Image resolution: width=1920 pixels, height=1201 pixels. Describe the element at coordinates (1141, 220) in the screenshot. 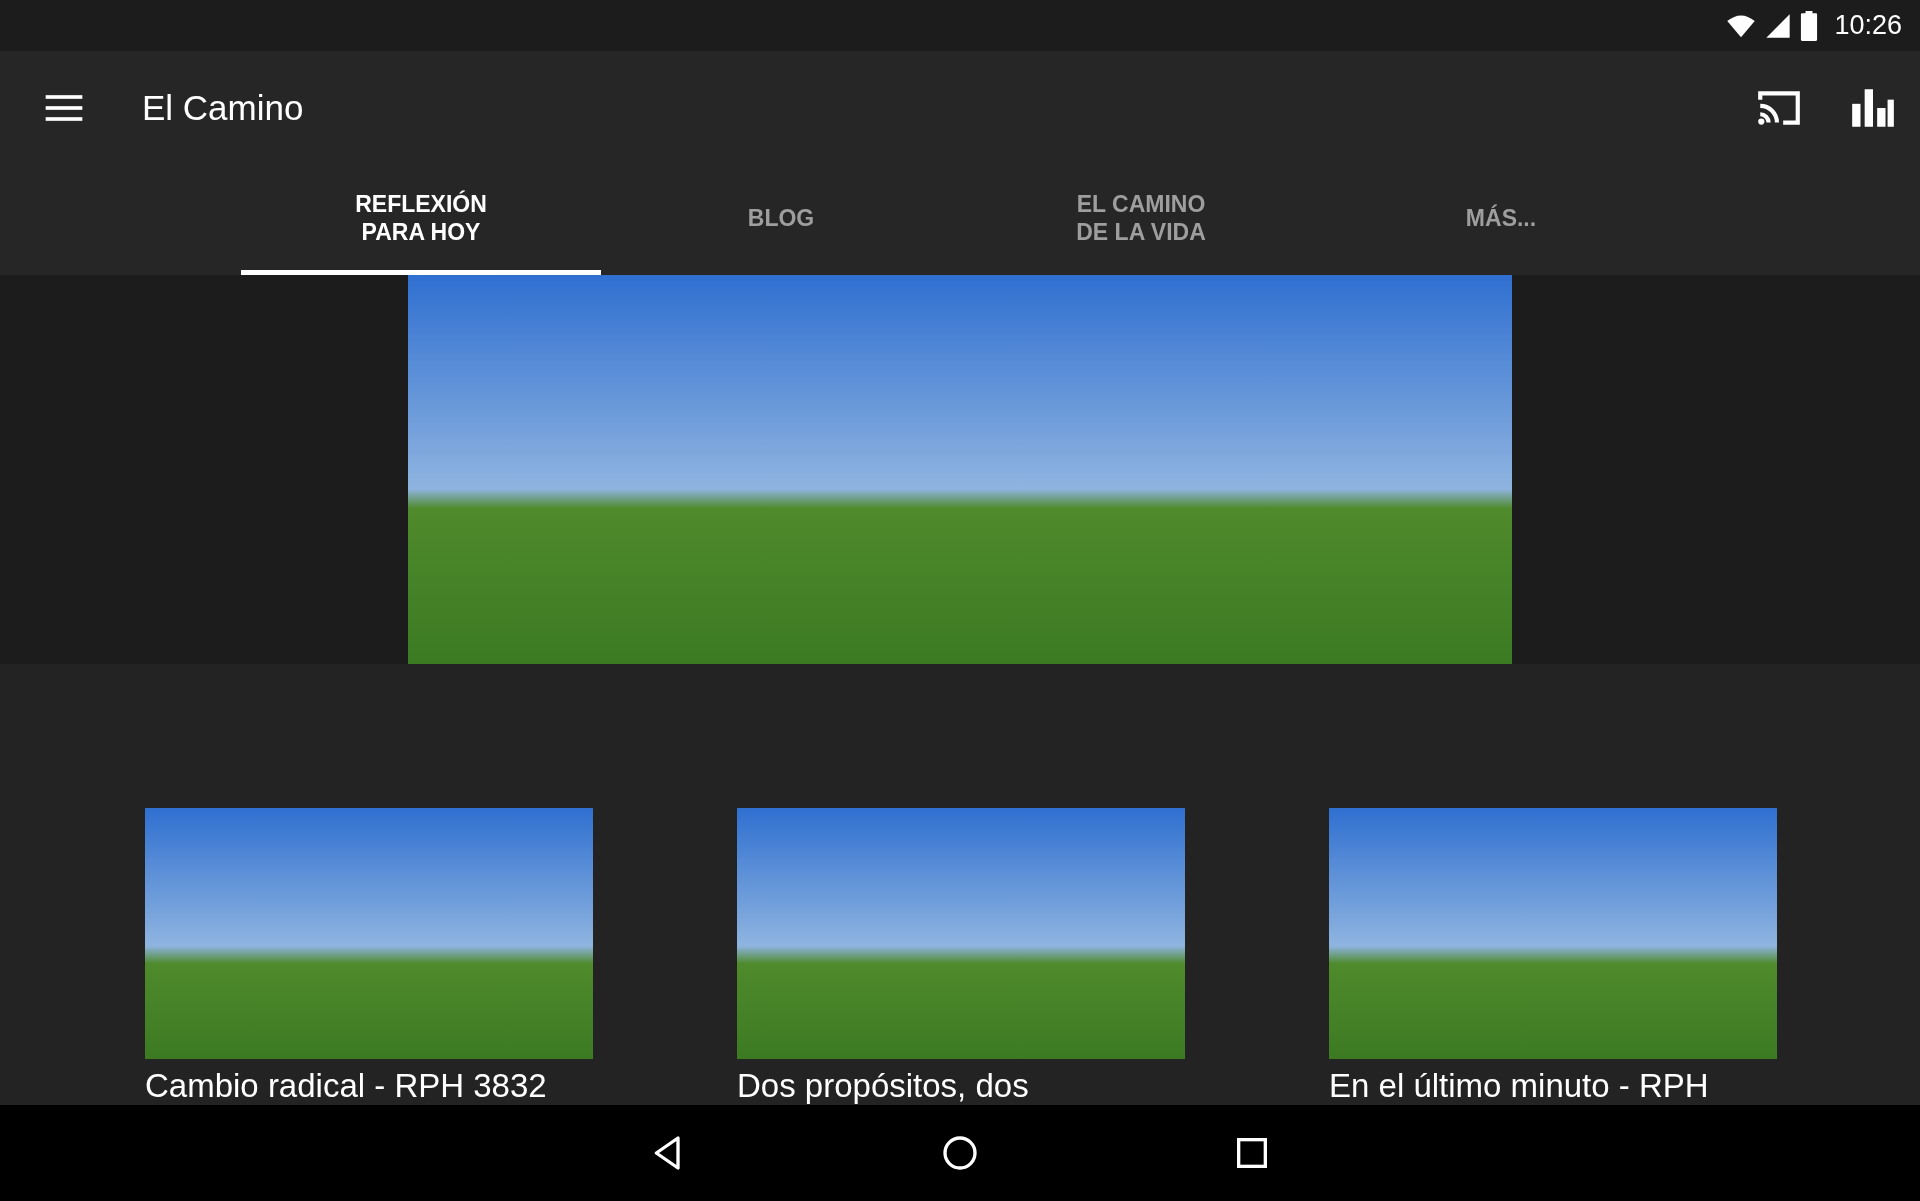

I see `tab: EL CAMINO DE LA VIDA` at that location.